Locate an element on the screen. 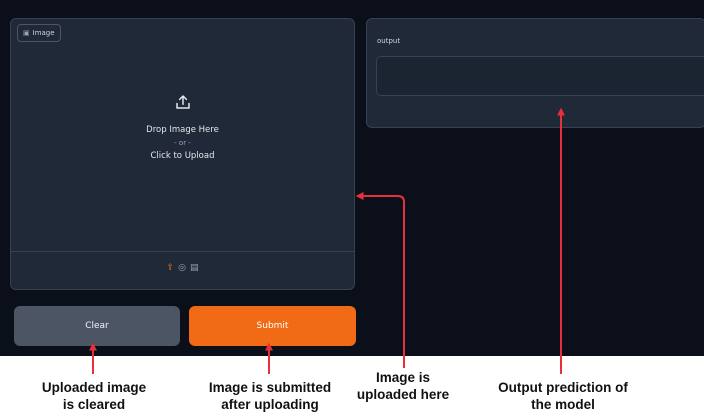 This screenshot has height=418, width=704. click-to-upload-text: Click to Upload is located at coordinates (182, 156).